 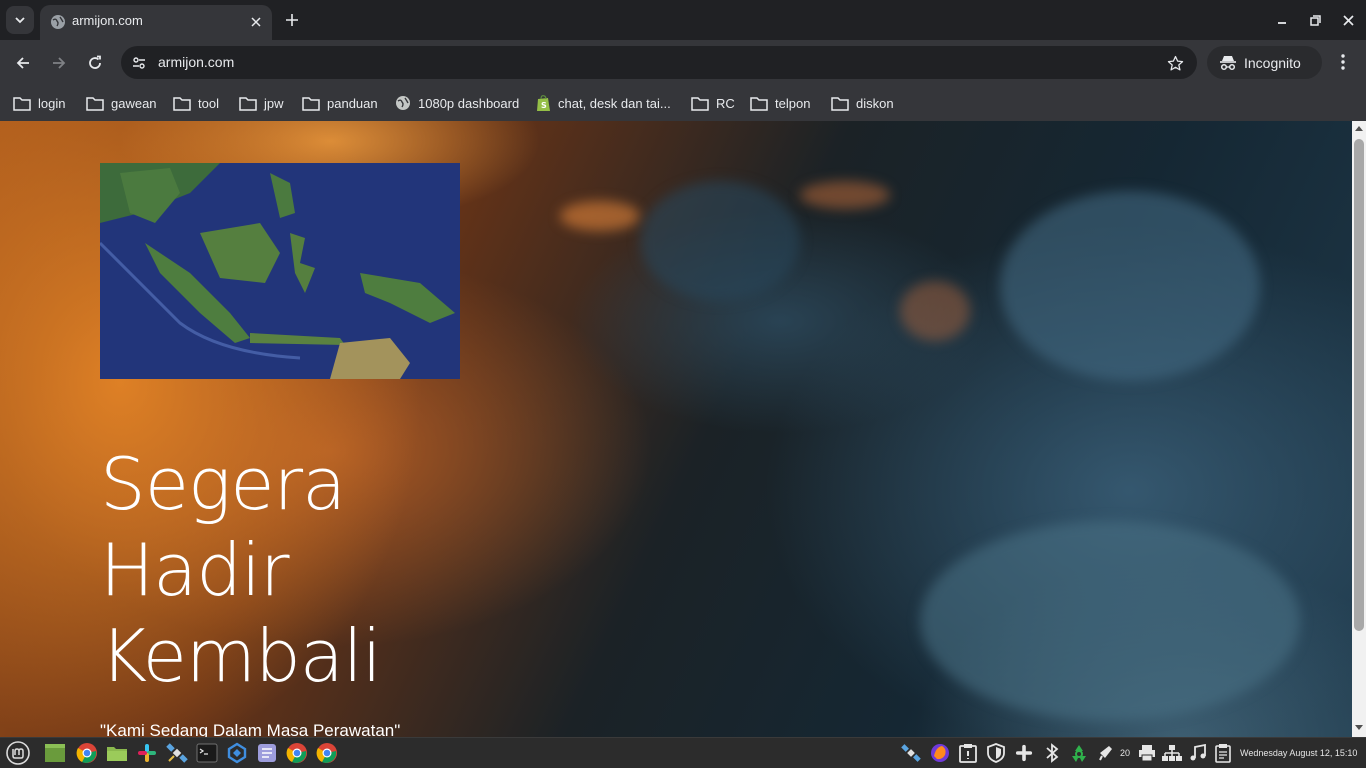 I want to click on bookmark-panduan: panduan, so click(x=340, y=103).